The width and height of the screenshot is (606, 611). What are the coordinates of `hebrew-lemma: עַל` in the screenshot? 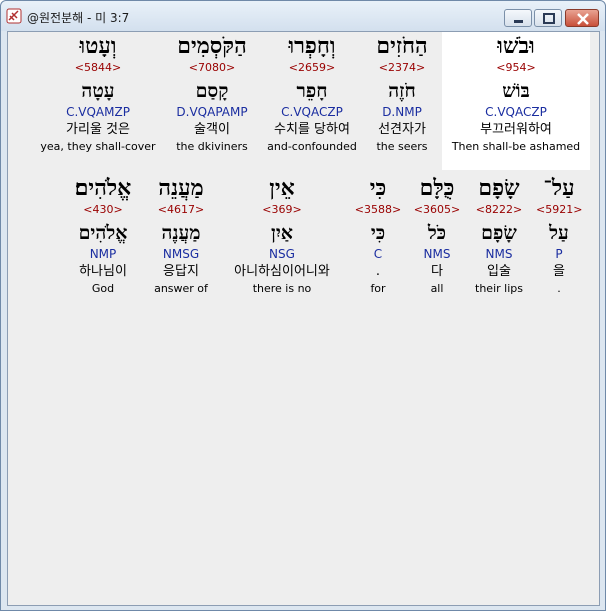 It's located at (559, 233).